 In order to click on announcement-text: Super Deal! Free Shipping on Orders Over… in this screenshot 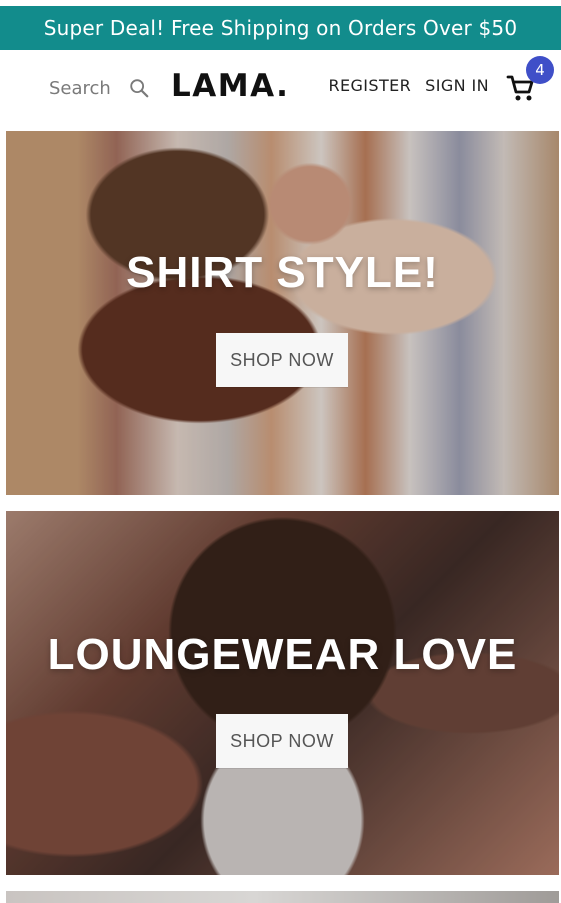, I will do `click(280, 28)`.